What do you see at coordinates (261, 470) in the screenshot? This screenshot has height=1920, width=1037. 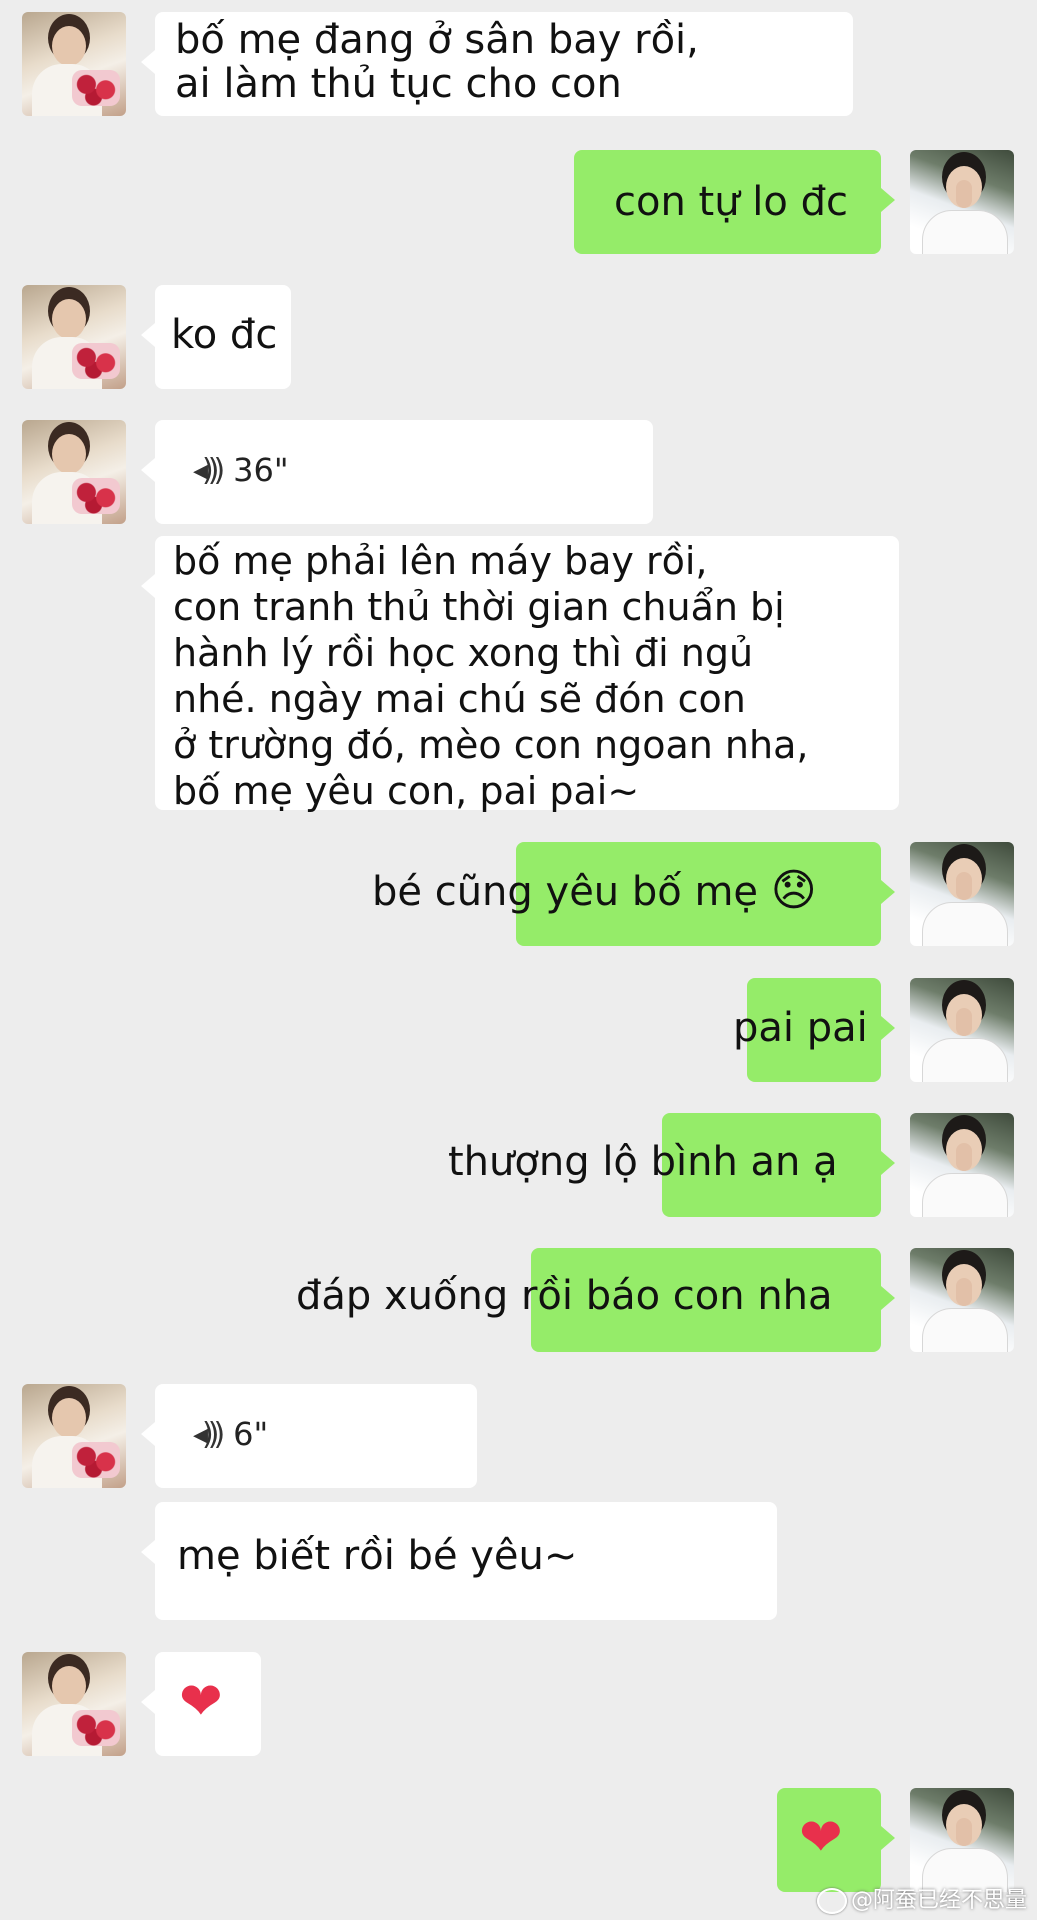 I see `voice-duration: 36"` at bounding box center [261, 470].